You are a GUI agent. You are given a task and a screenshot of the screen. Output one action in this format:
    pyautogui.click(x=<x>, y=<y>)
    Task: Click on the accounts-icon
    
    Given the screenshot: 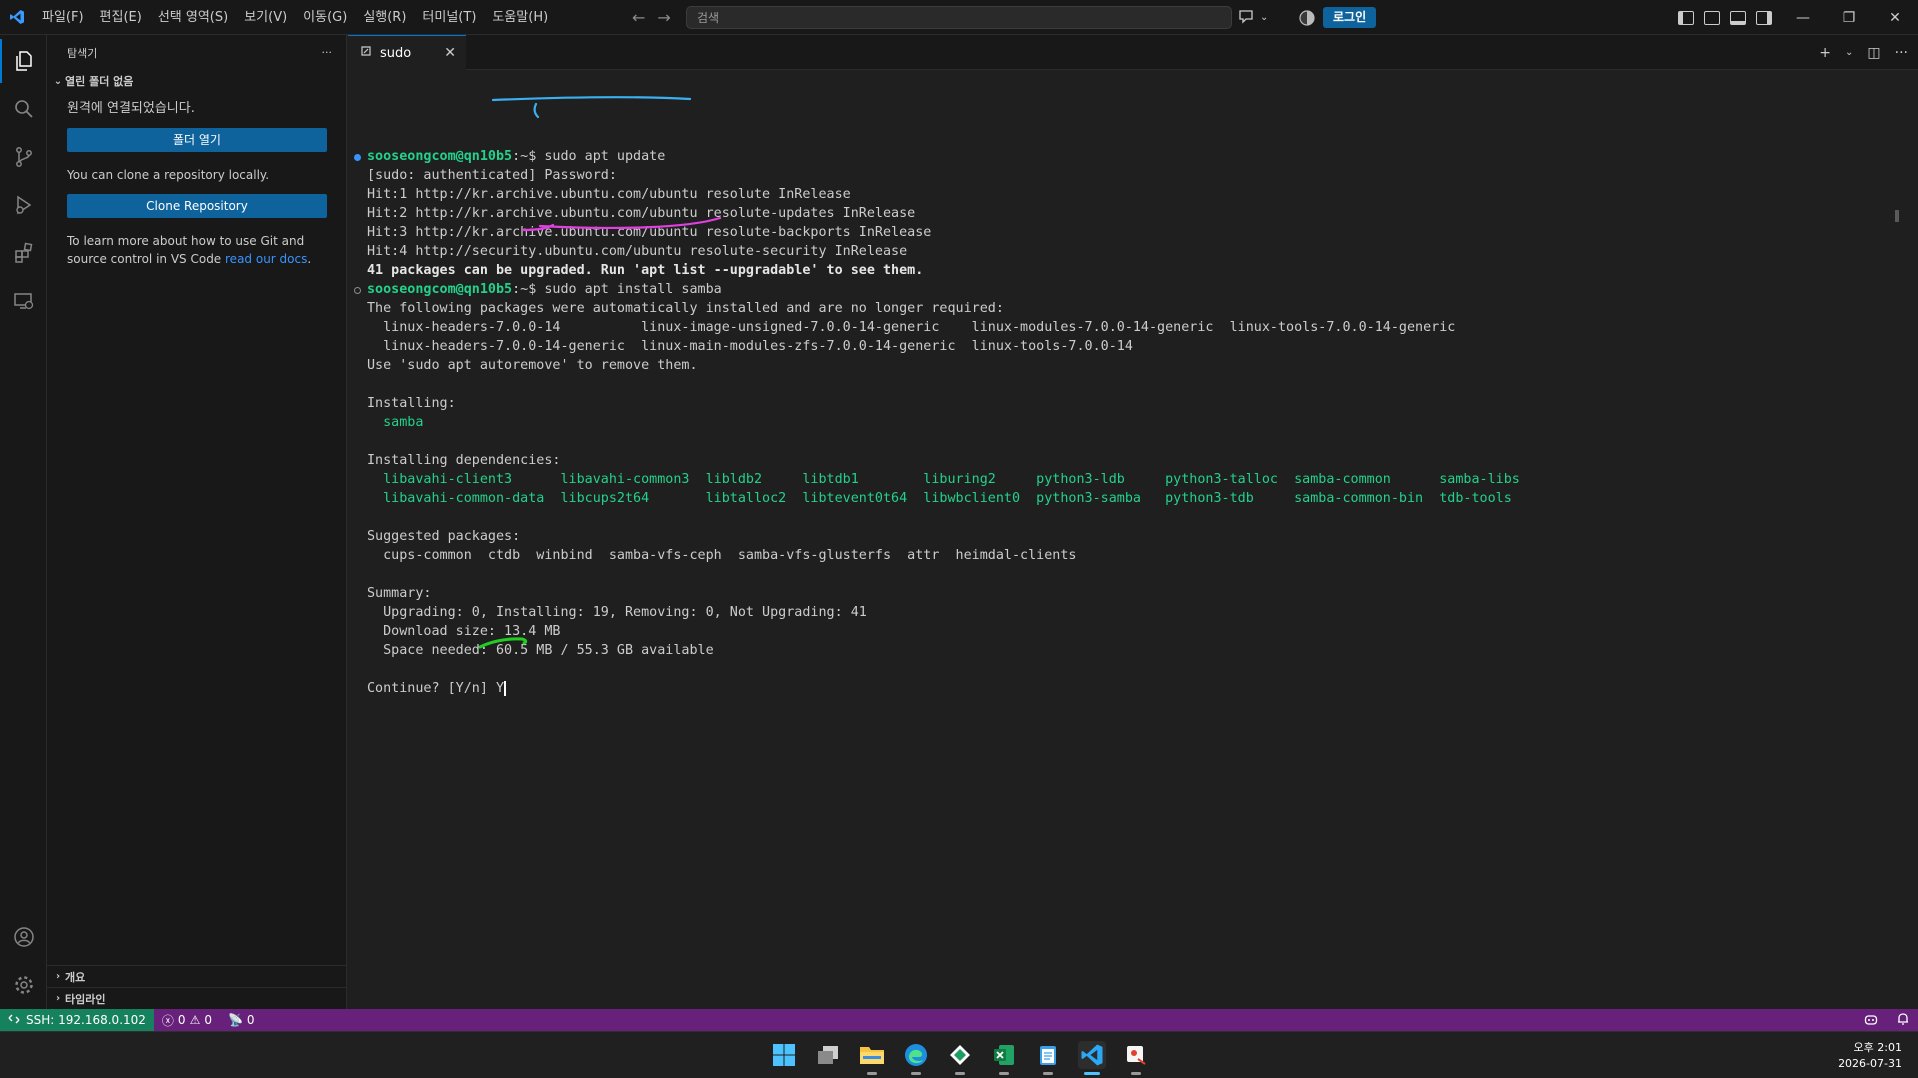 What is the action you would take?
    pyautogui.click(x=23, y=937)
    